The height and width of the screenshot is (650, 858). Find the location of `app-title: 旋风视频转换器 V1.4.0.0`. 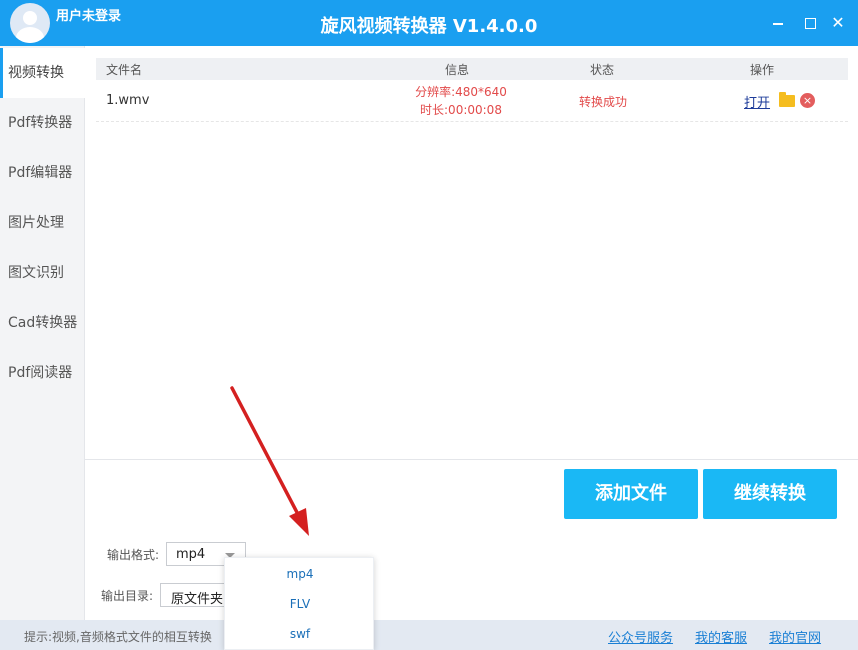

app-title: 旋风视频转换器 V1.4.0.0 is located at coordinates (429, 26).